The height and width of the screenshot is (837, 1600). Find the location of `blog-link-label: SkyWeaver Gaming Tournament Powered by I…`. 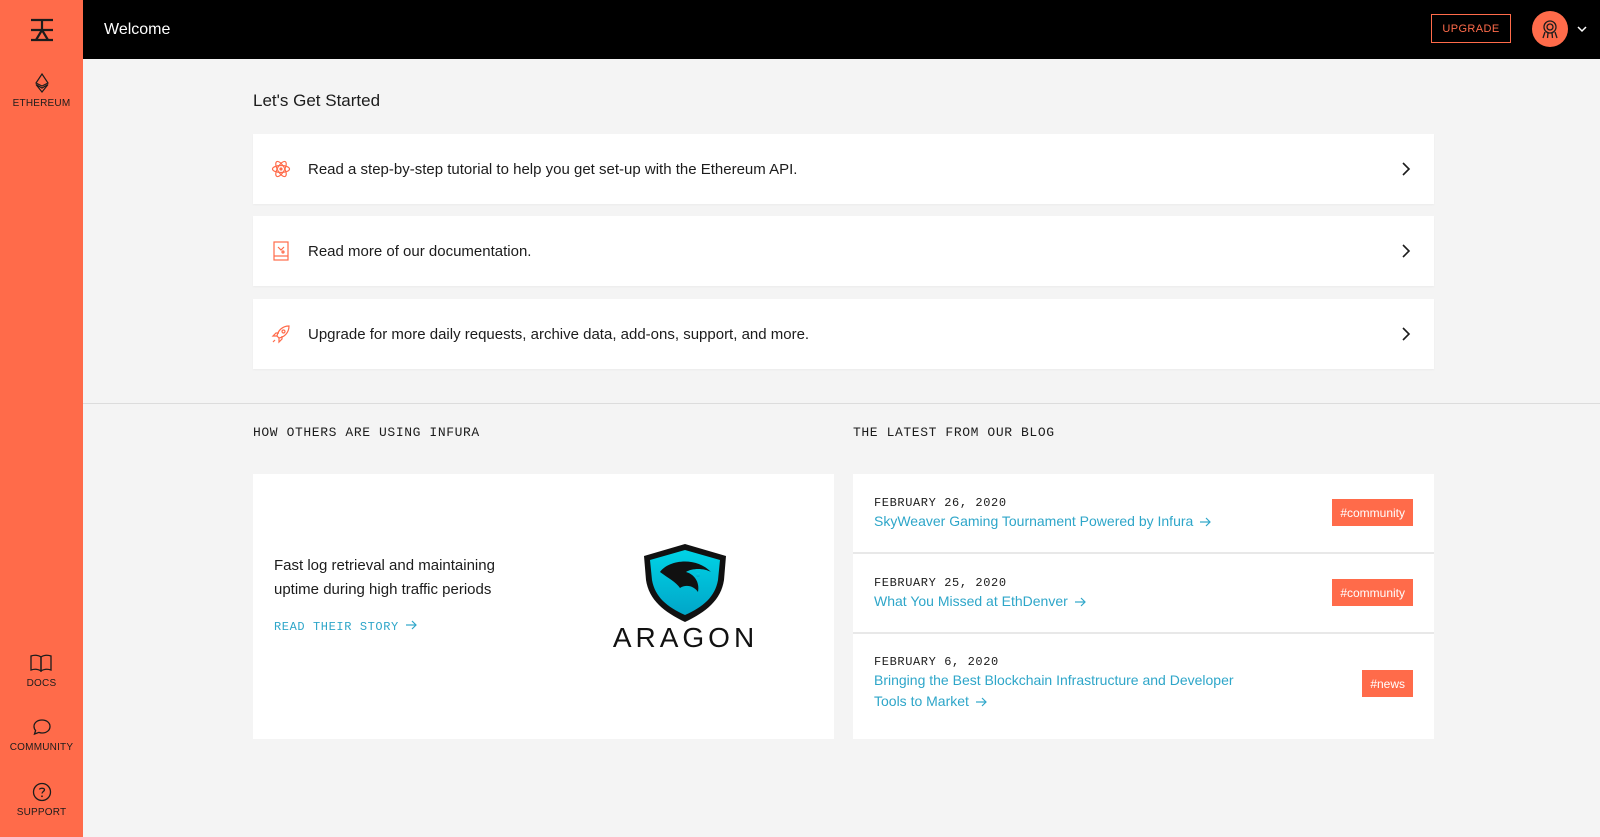

blog-link-label: SkyWeaver Gaming Tournament Powered by I… is located at coordinates (1034, 521).